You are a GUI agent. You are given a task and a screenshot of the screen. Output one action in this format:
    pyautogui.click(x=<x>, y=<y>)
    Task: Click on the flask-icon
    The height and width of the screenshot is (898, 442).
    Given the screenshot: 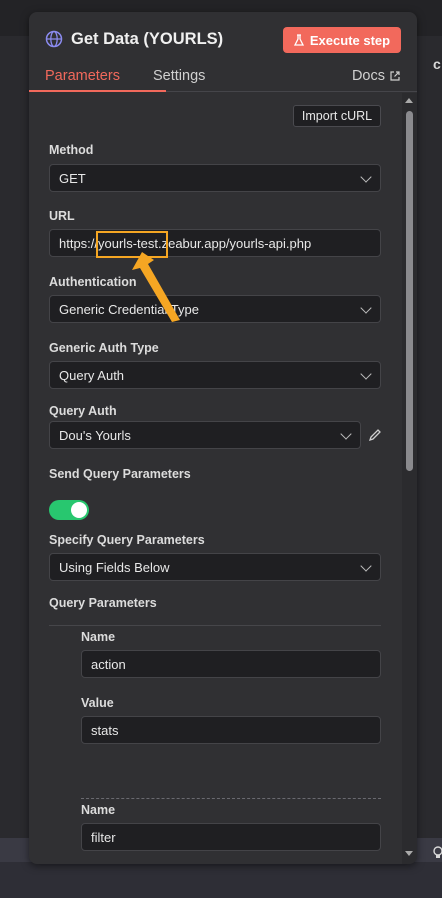 What is the action you would take?
    pyautogui.click(x=298, y=40)
    